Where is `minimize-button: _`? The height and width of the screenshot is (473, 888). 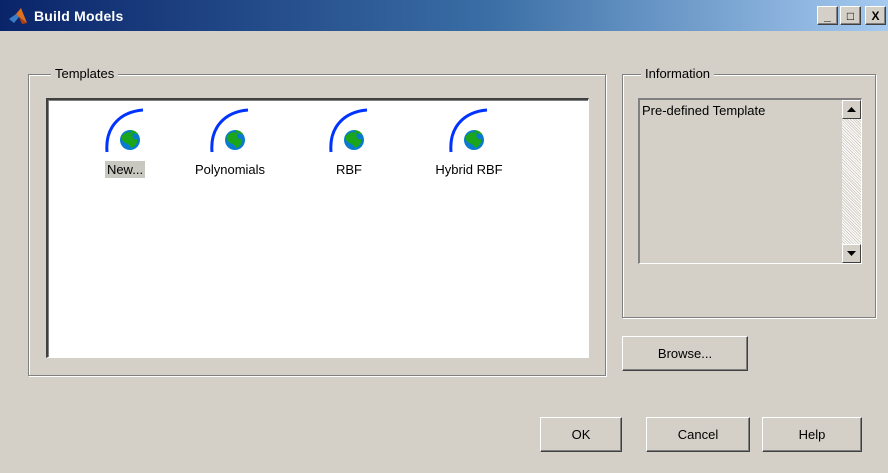
minimize-button: _ is located at coordinates (827, 15).